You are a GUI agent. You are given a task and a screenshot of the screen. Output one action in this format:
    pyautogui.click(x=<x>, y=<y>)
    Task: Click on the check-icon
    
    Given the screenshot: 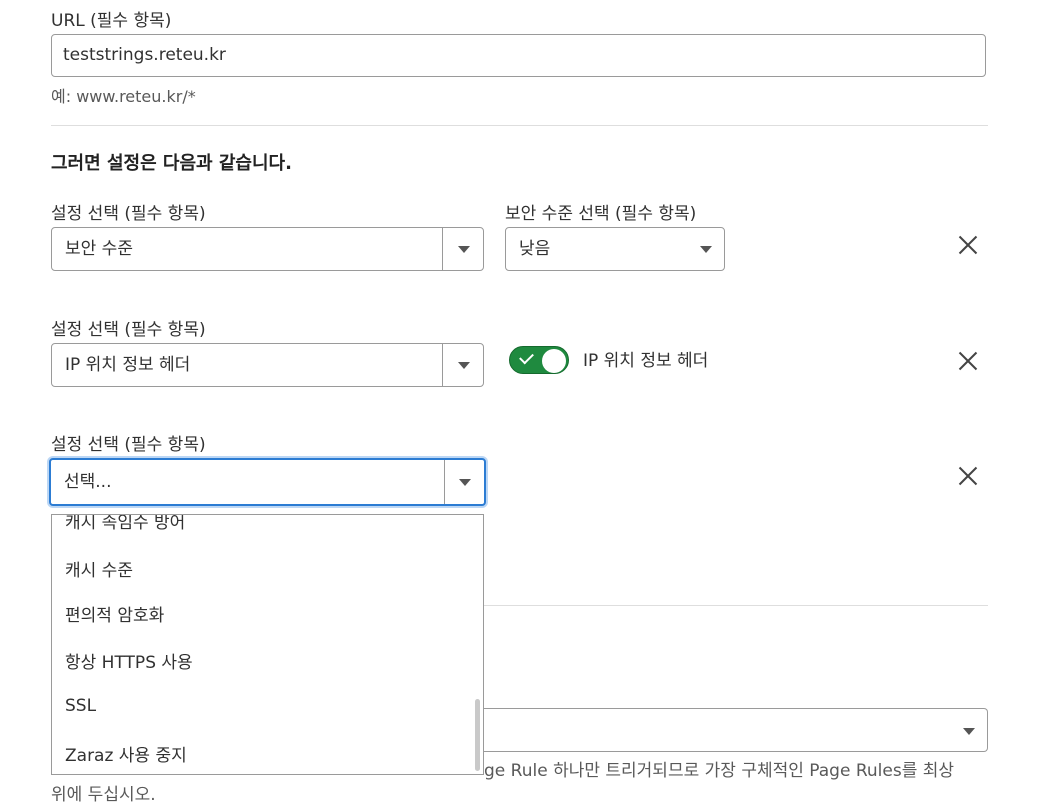 What is the action you would take?
    pyautogui.click(x=526, y=357)
    